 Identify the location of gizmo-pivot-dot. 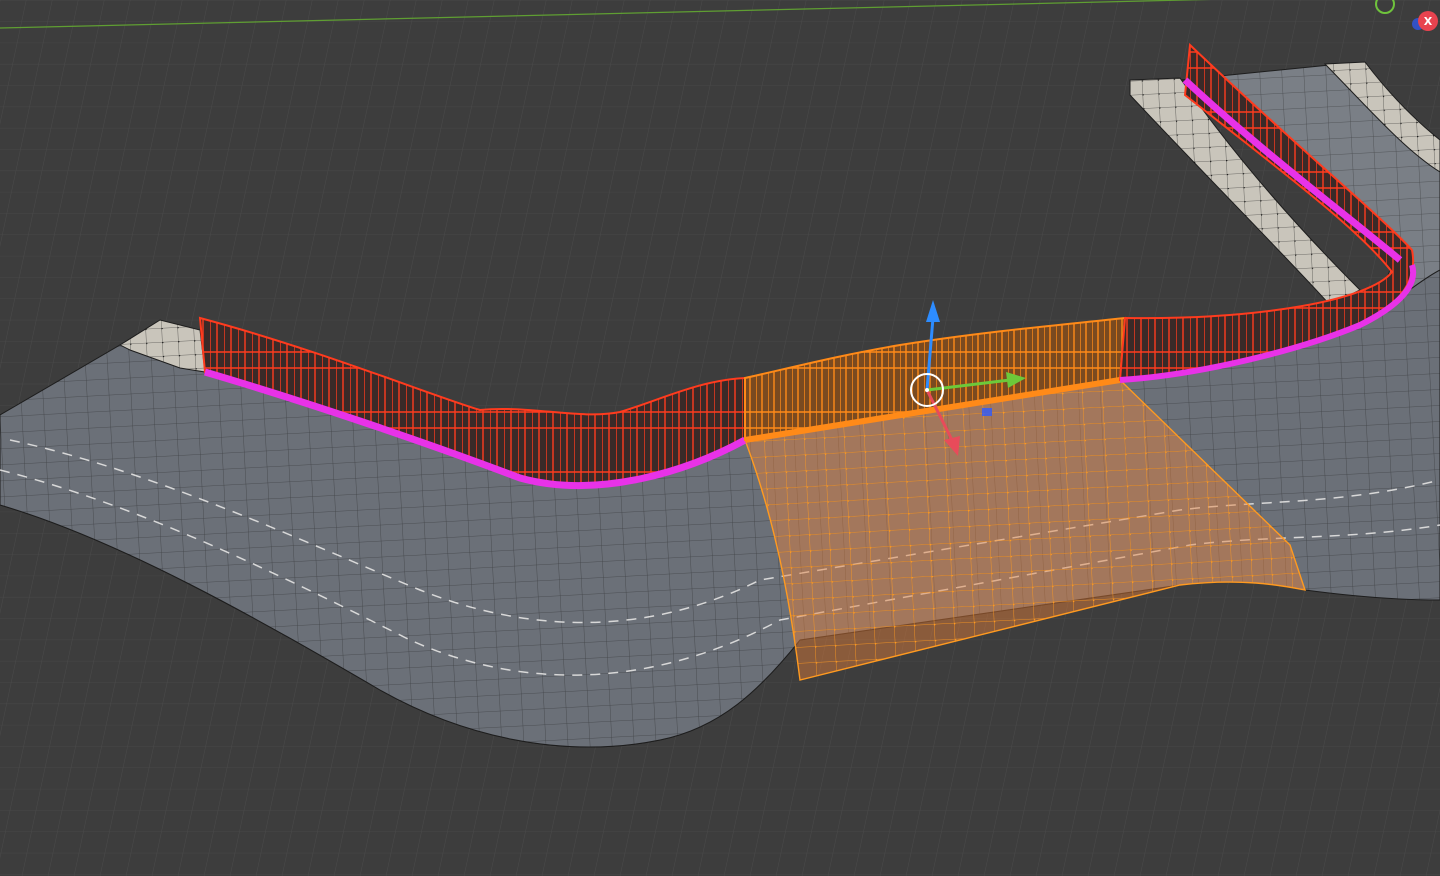
(927, 390).